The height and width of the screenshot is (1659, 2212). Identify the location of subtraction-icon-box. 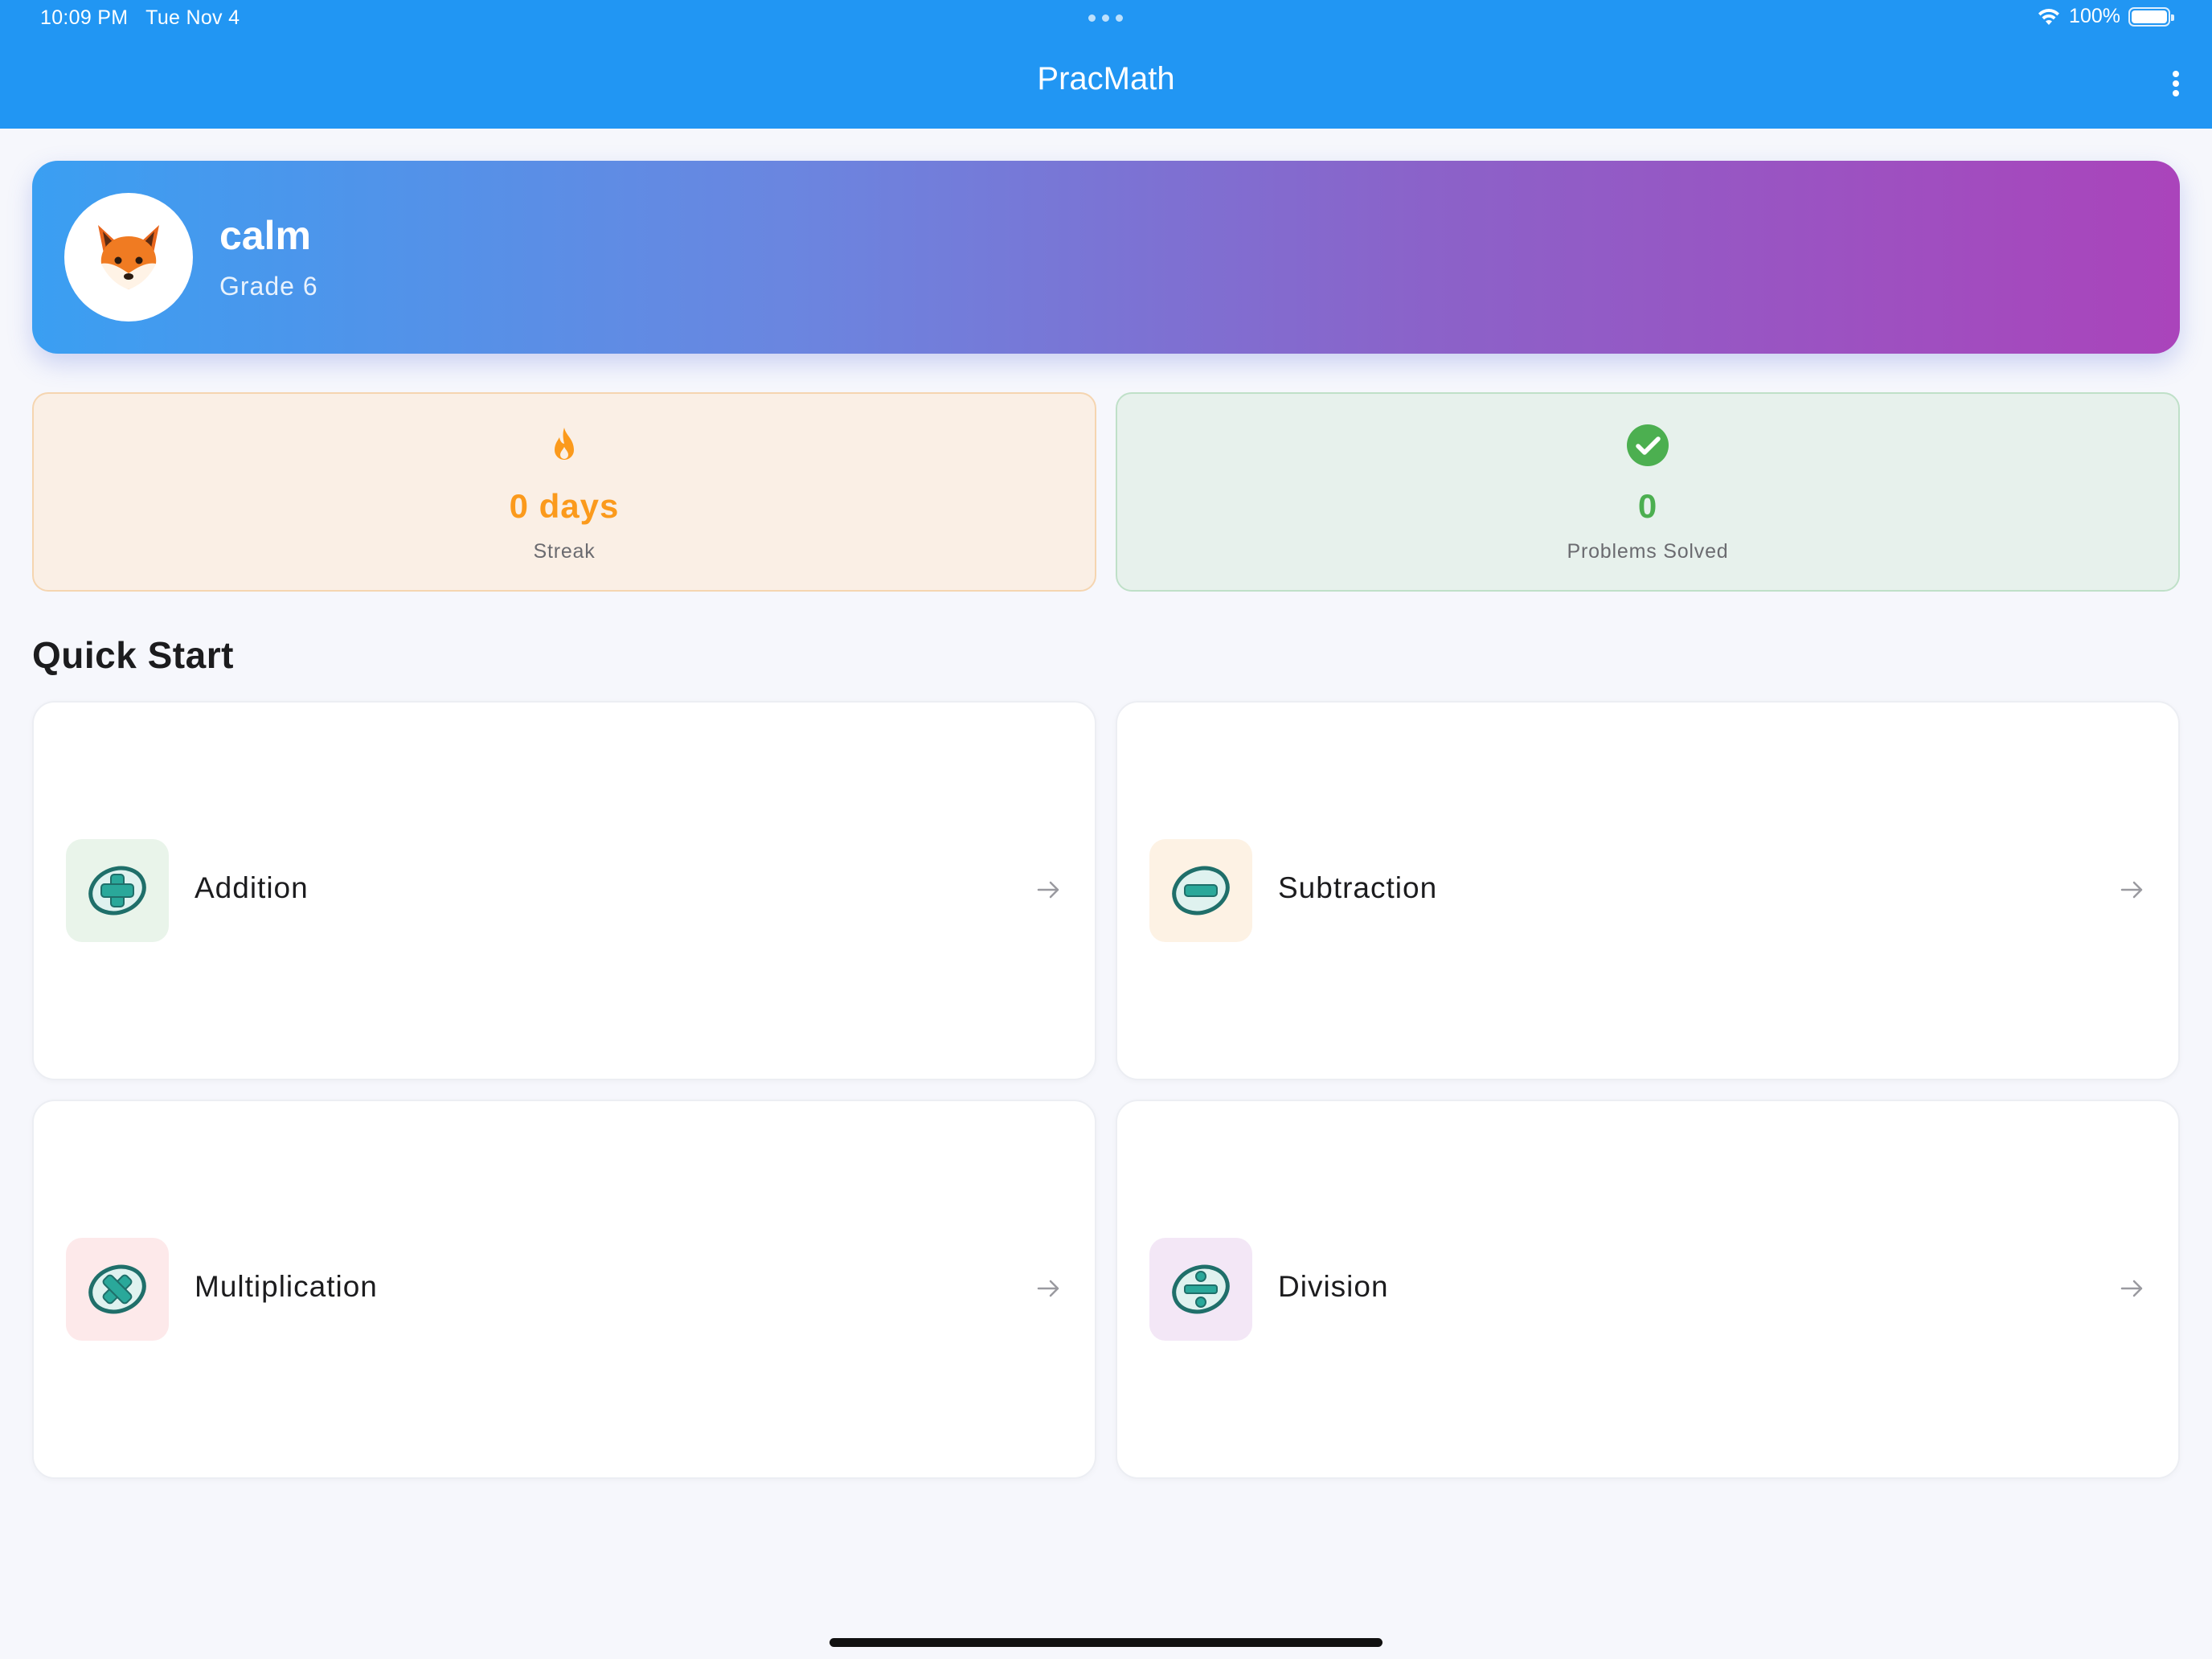
(1200, 890).